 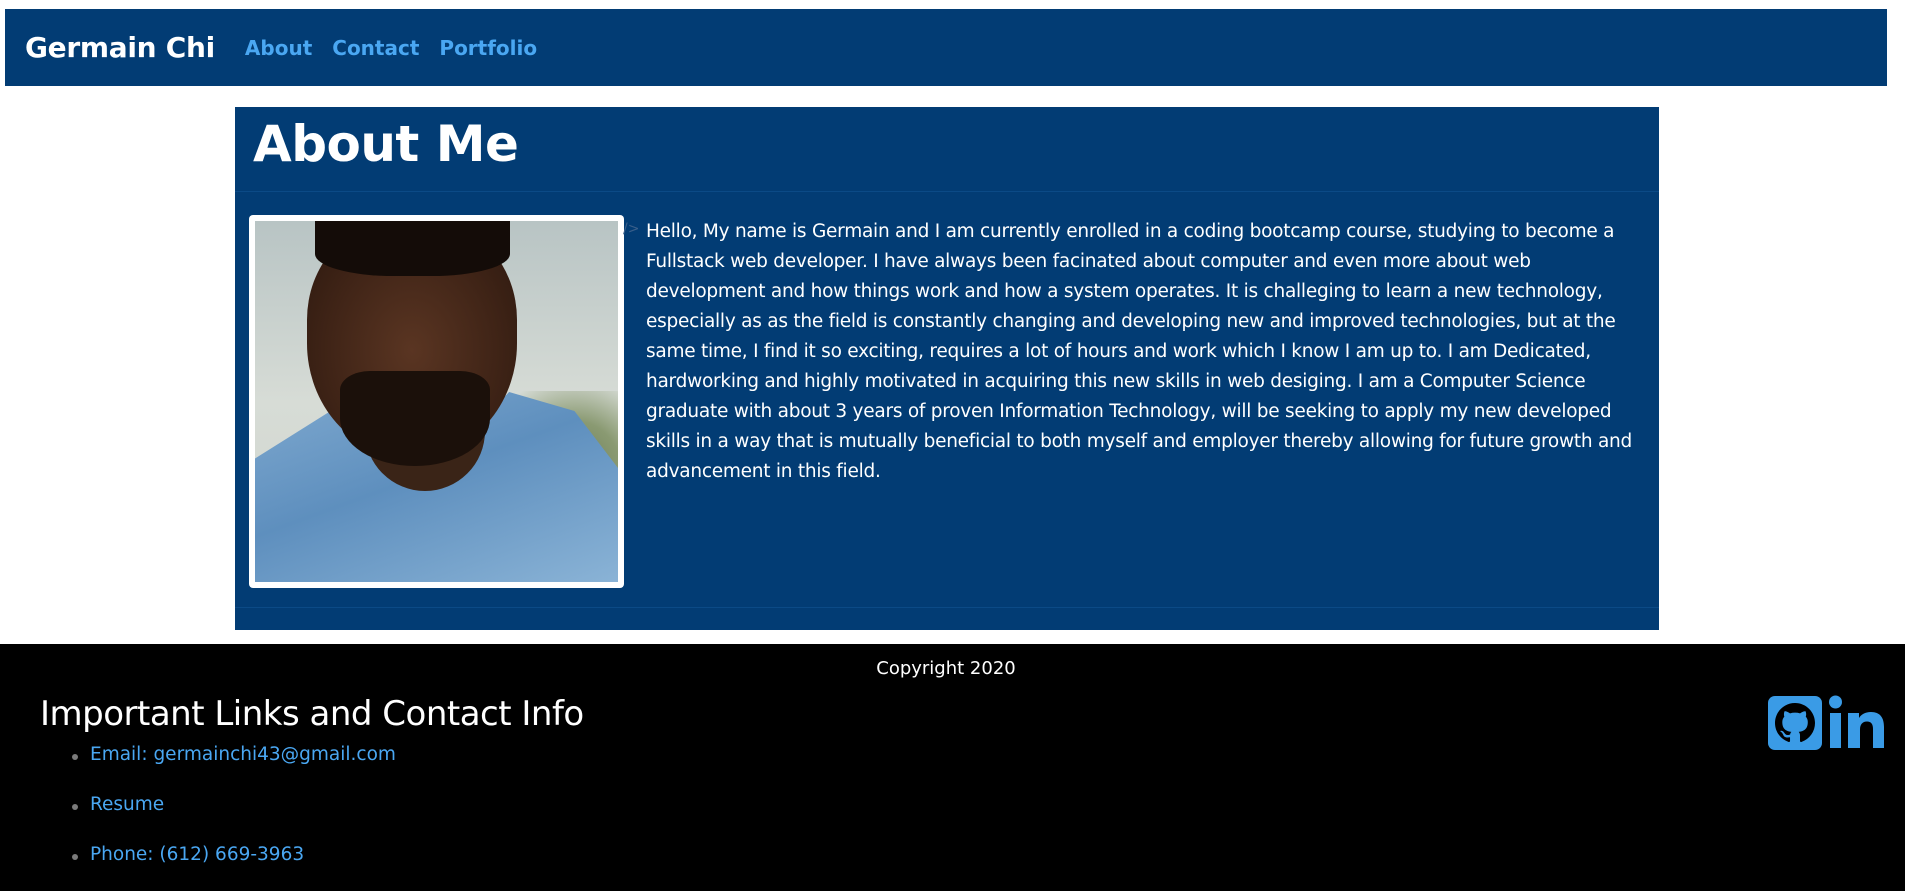 I want to click on contact-resume-link: Resume, so click(x=234, y=819).